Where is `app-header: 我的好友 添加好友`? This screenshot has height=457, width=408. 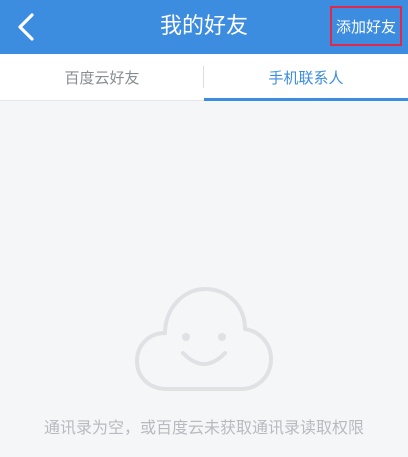 app-header: 我的好友 添加好友 is located at coordinates (204, 27).